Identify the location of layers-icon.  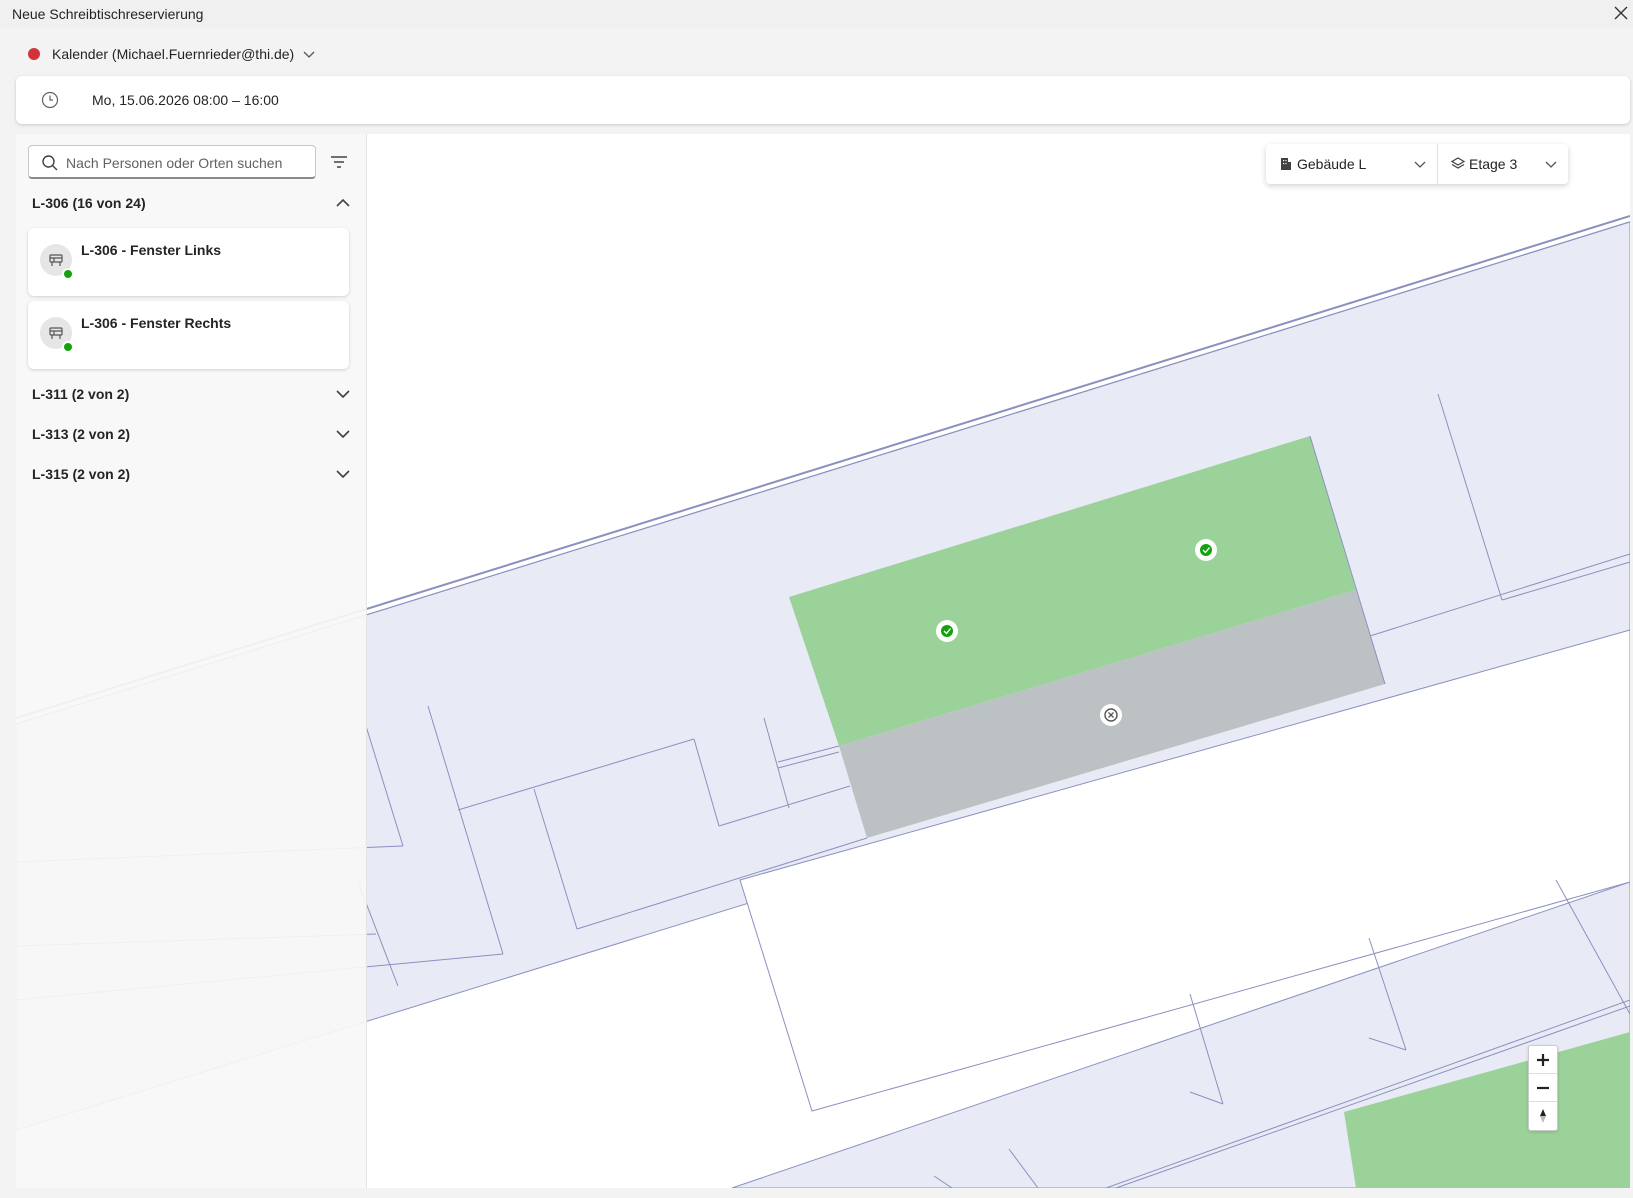
(1458, 163).